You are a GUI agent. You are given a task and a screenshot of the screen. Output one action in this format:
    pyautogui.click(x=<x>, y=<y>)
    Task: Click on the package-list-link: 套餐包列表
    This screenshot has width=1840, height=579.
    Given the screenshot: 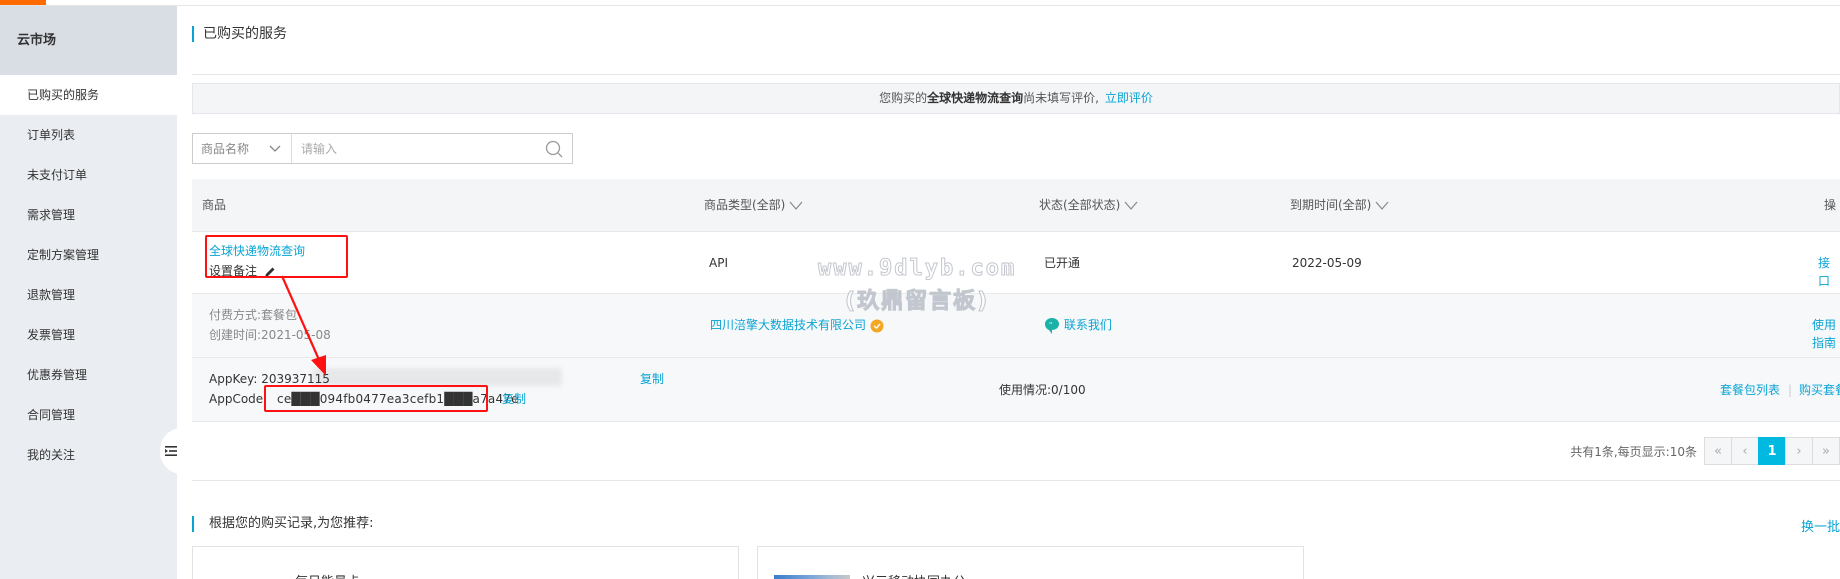 What is the action you would take?
    pyautogui.click(x=1750, y=390)
    